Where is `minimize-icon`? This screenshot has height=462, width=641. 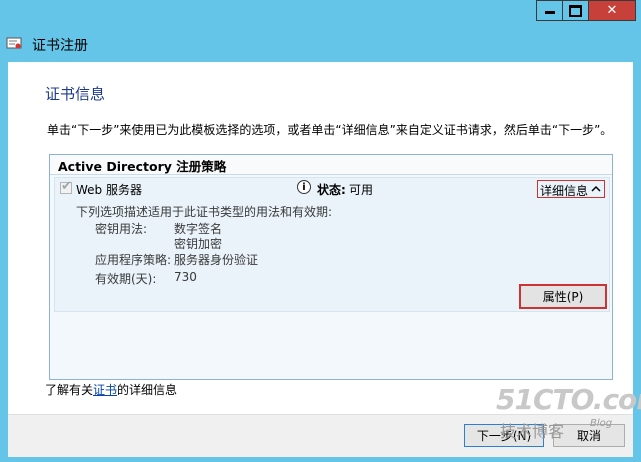 minimize-icon is located at coordinates (549, 12).